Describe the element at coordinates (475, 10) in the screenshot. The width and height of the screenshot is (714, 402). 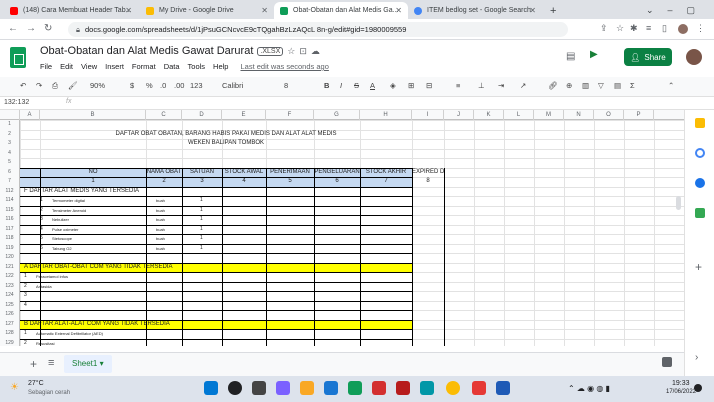
I see `browser-tab-google: ITEM bedlog set - Google Search ✕` at that location.